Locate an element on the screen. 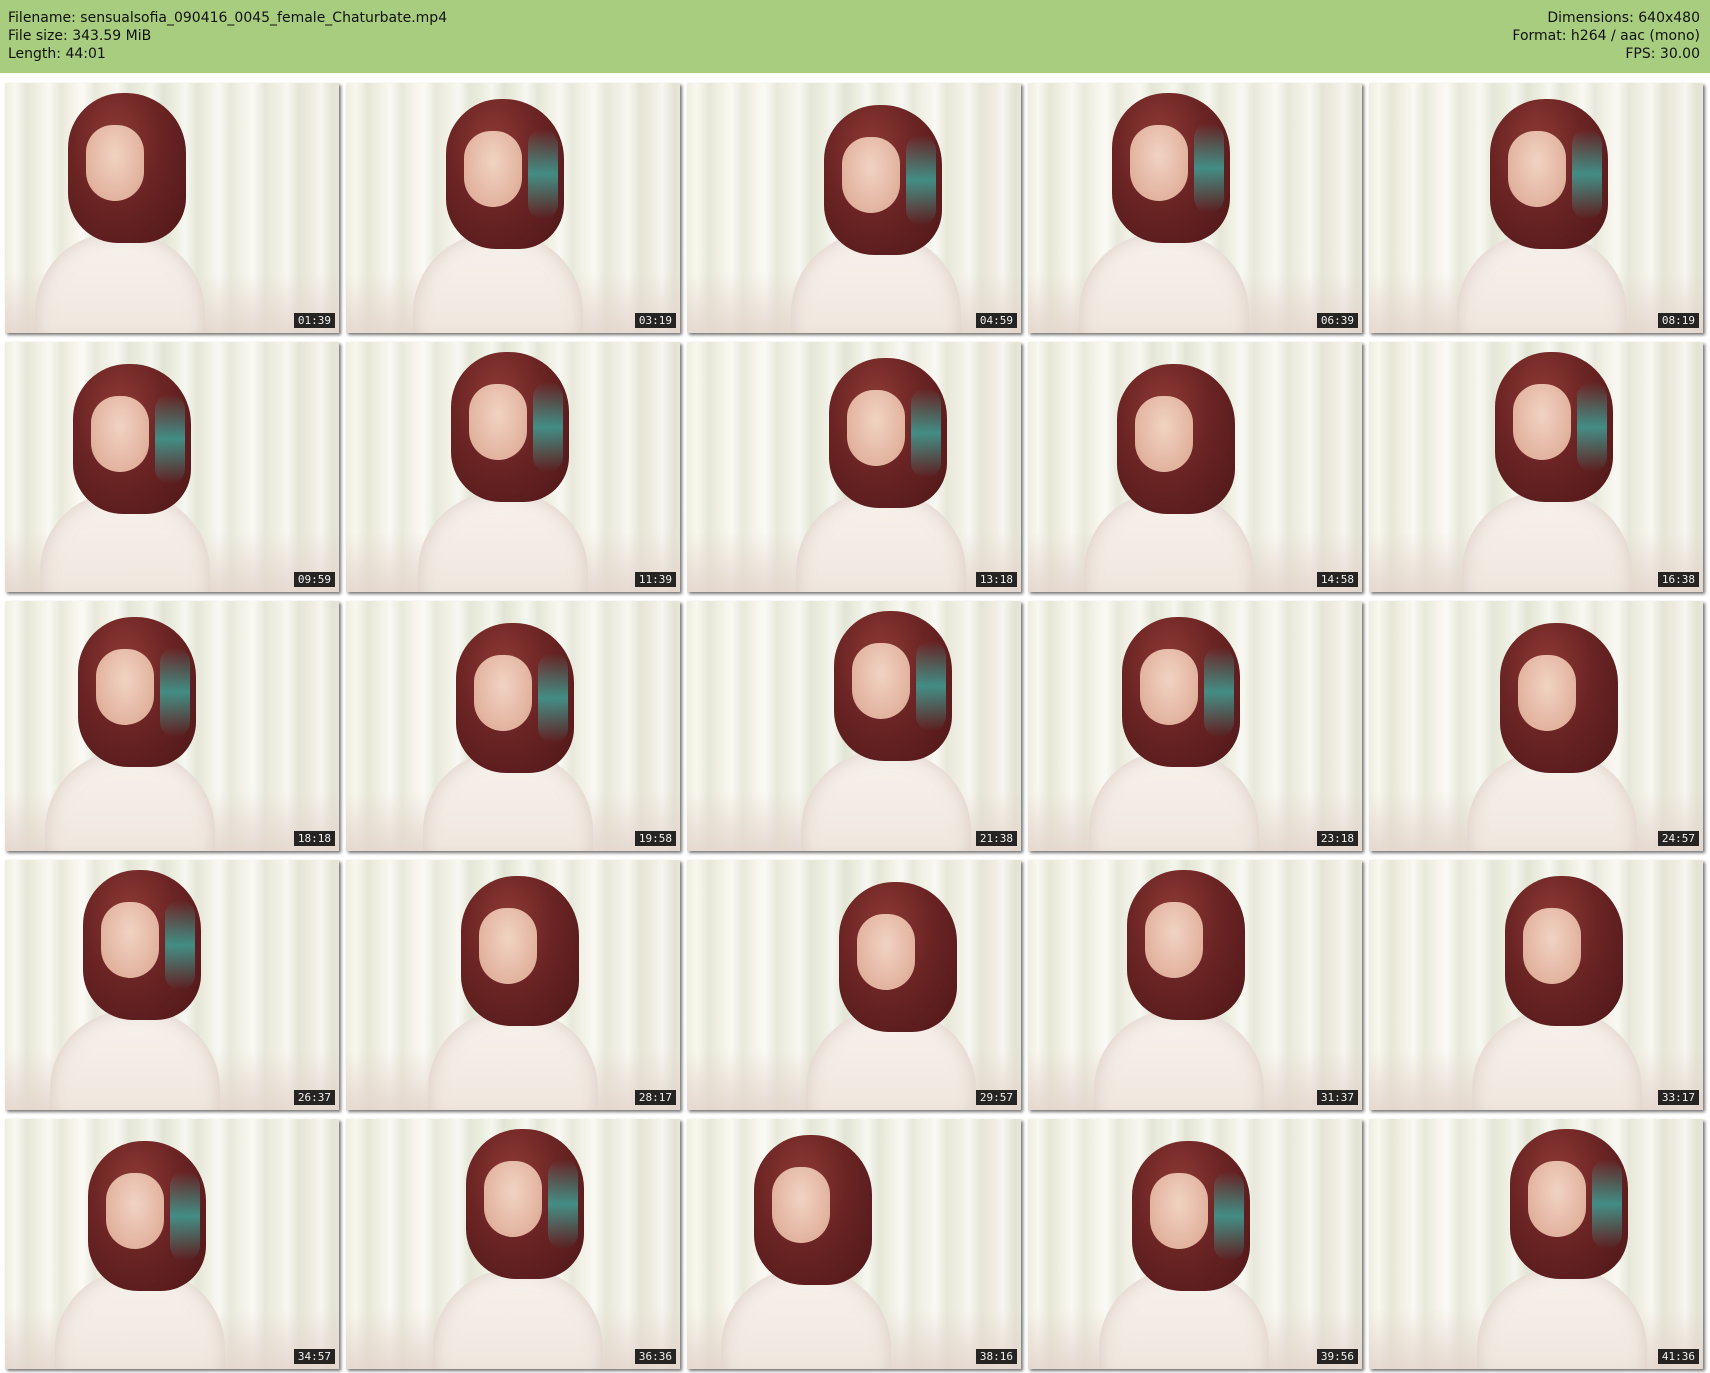  frame-timestamp: 36:36 is located at coordinates (655, 1356).